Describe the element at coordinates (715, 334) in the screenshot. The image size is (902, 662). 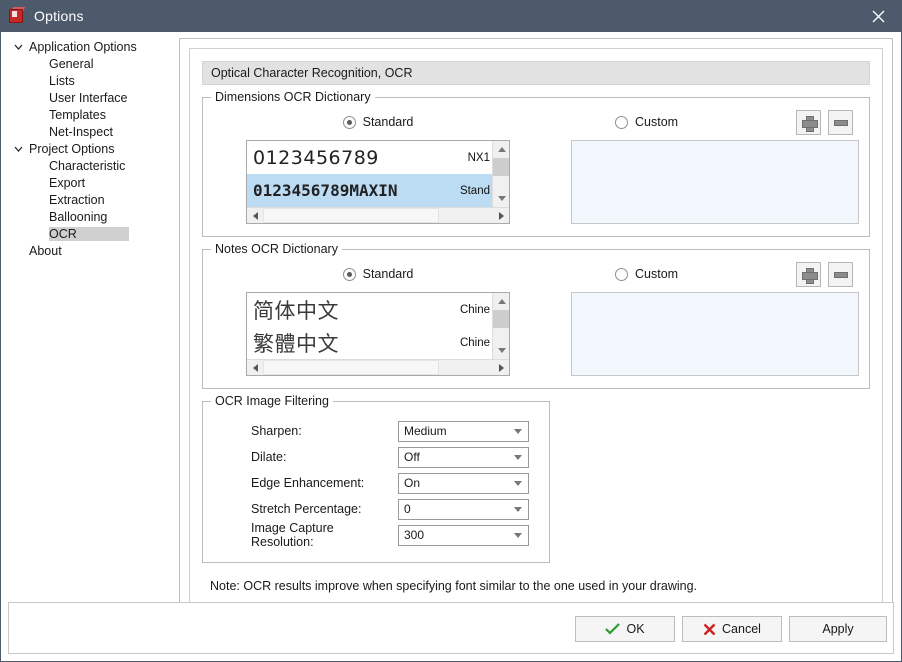
I see `notes-custom-listbox` at that location.